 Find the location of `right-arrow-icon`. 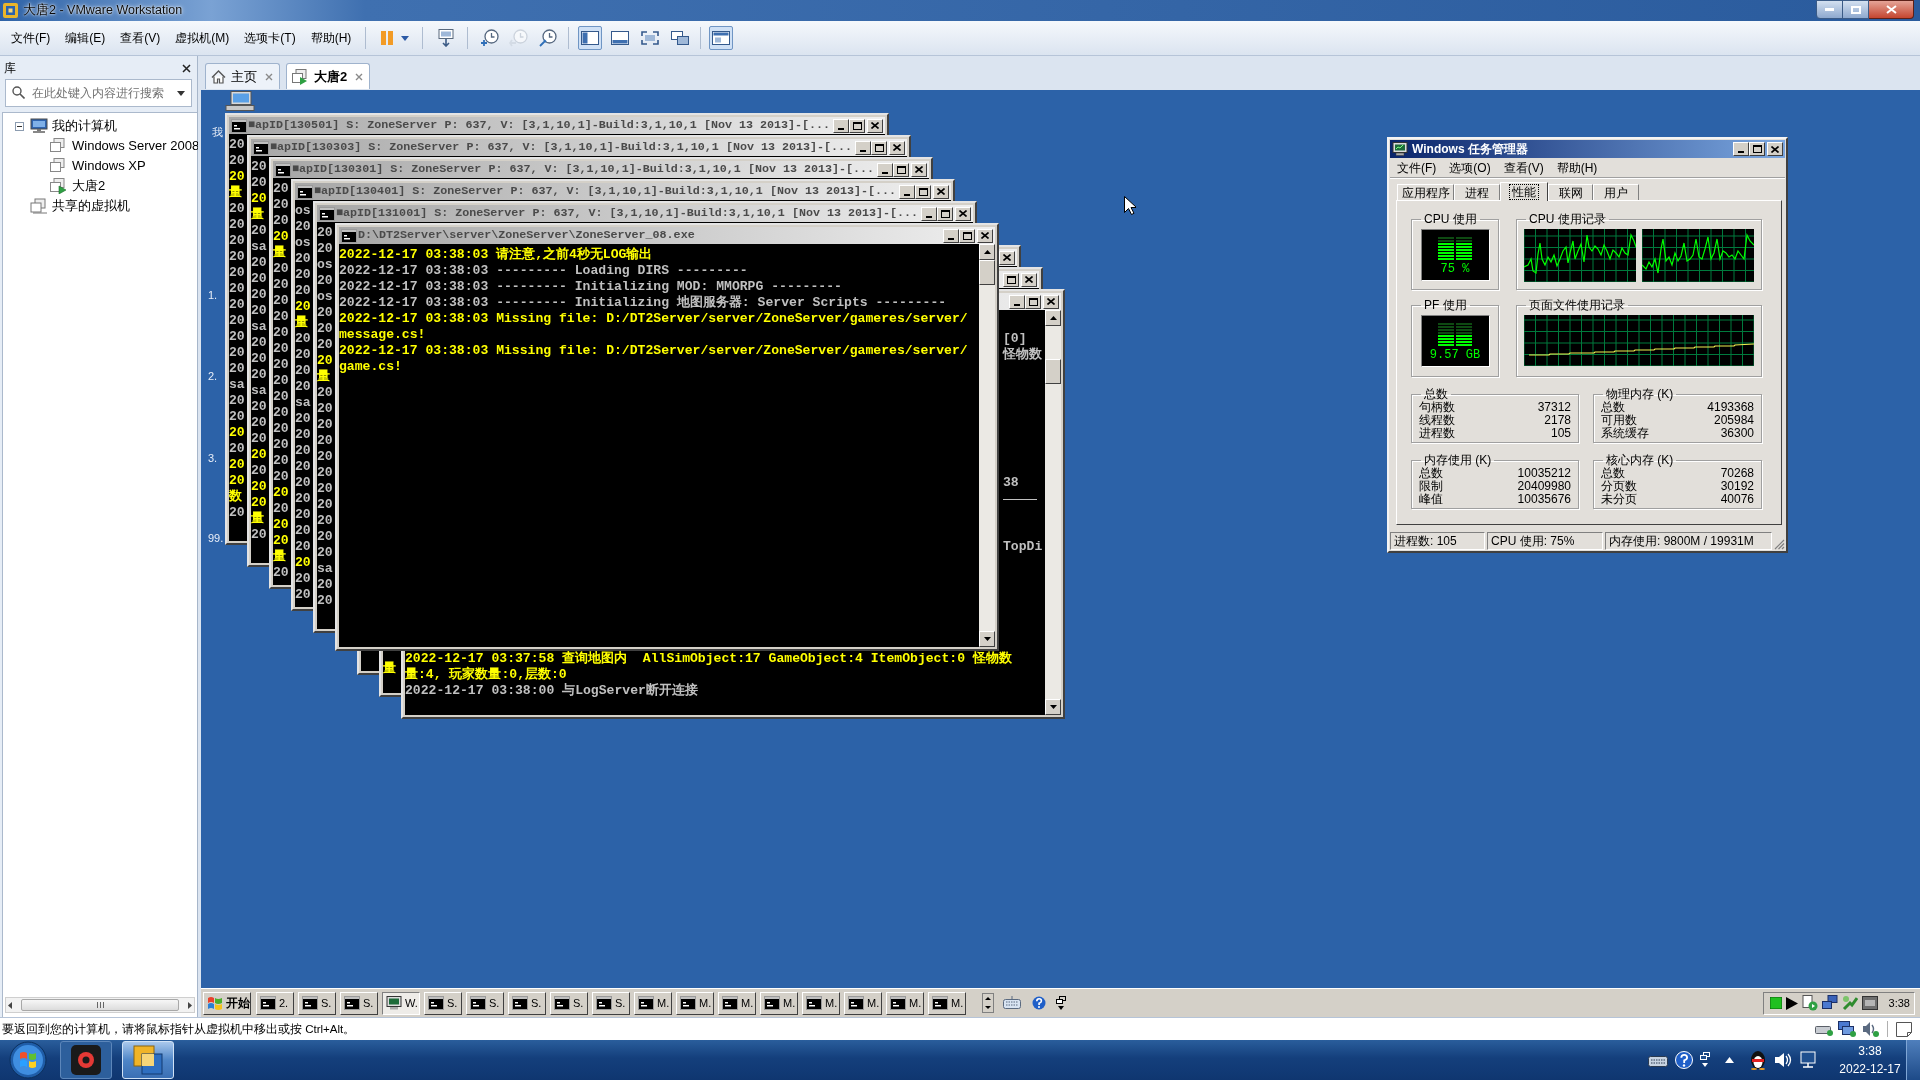

right-arrow-icon is located at coordinates (190, 1005).